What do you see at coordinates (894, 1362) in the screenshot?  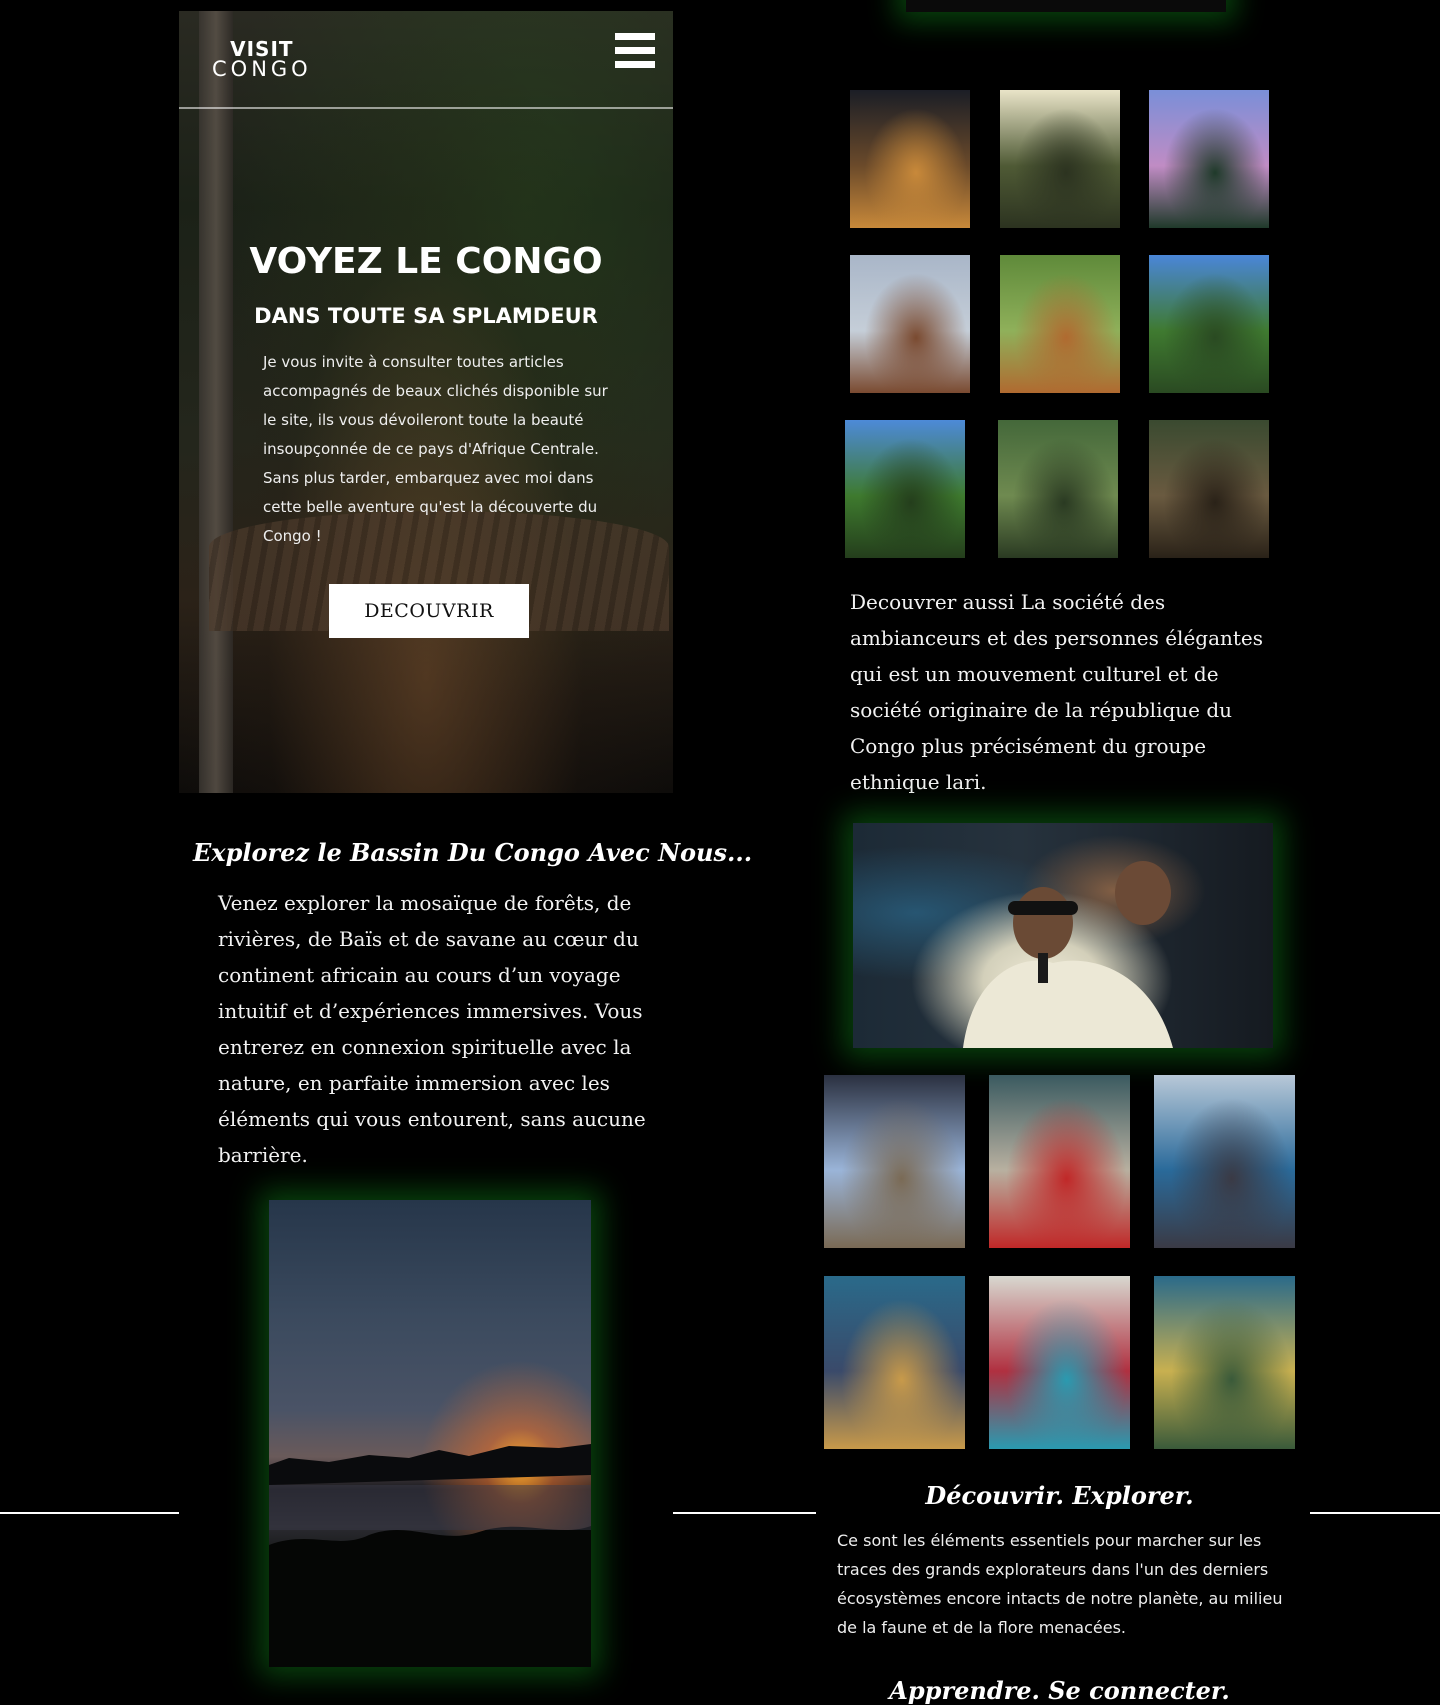 I see `sapeur-blue-suit-photo` at bounding box center [894, 1362].